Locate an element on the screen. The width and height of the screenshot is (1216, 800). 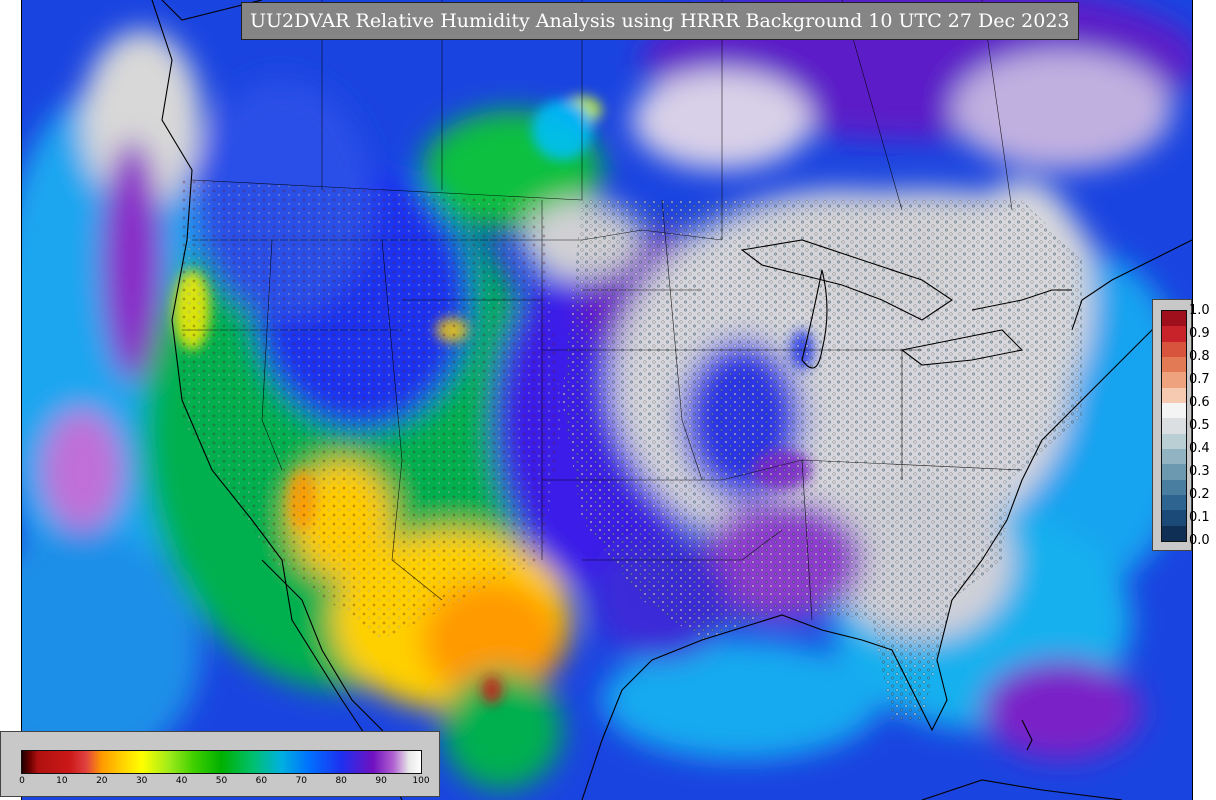
colorbar-tick-label: 0.8 is located at coordinates (1199, 356).